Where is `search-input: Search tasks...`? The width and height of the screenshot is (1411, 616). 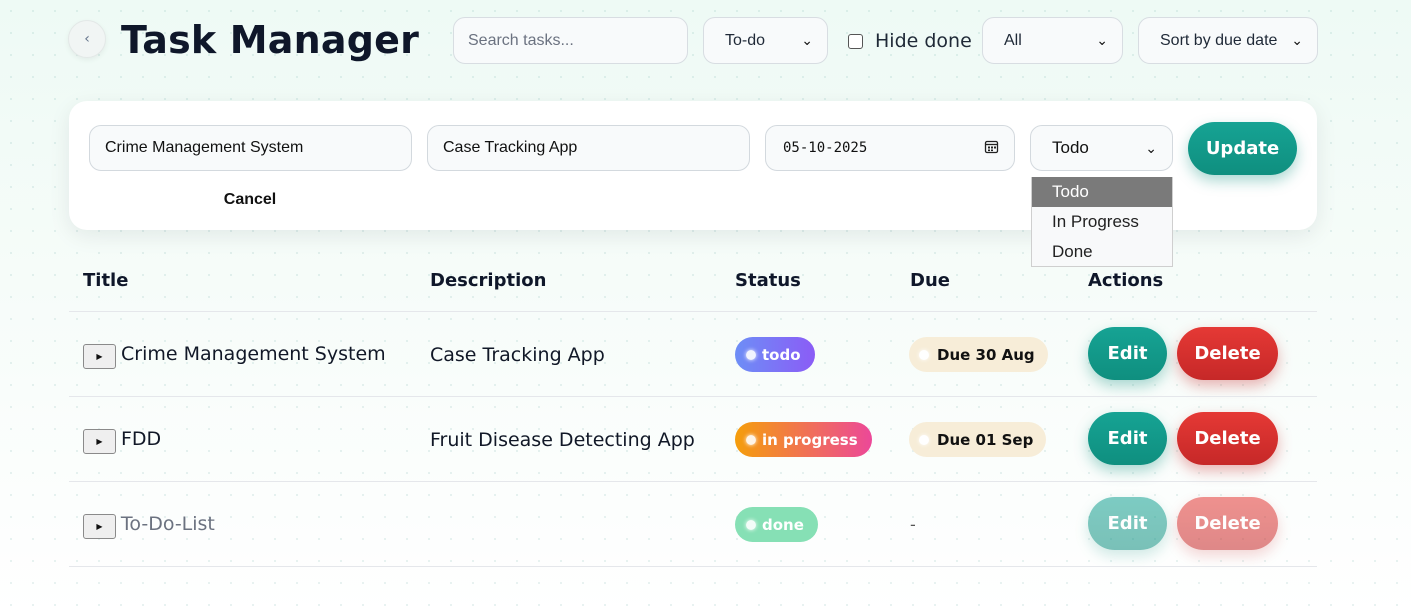 search-input: Search tasks... is located at coordinates (570, 40).